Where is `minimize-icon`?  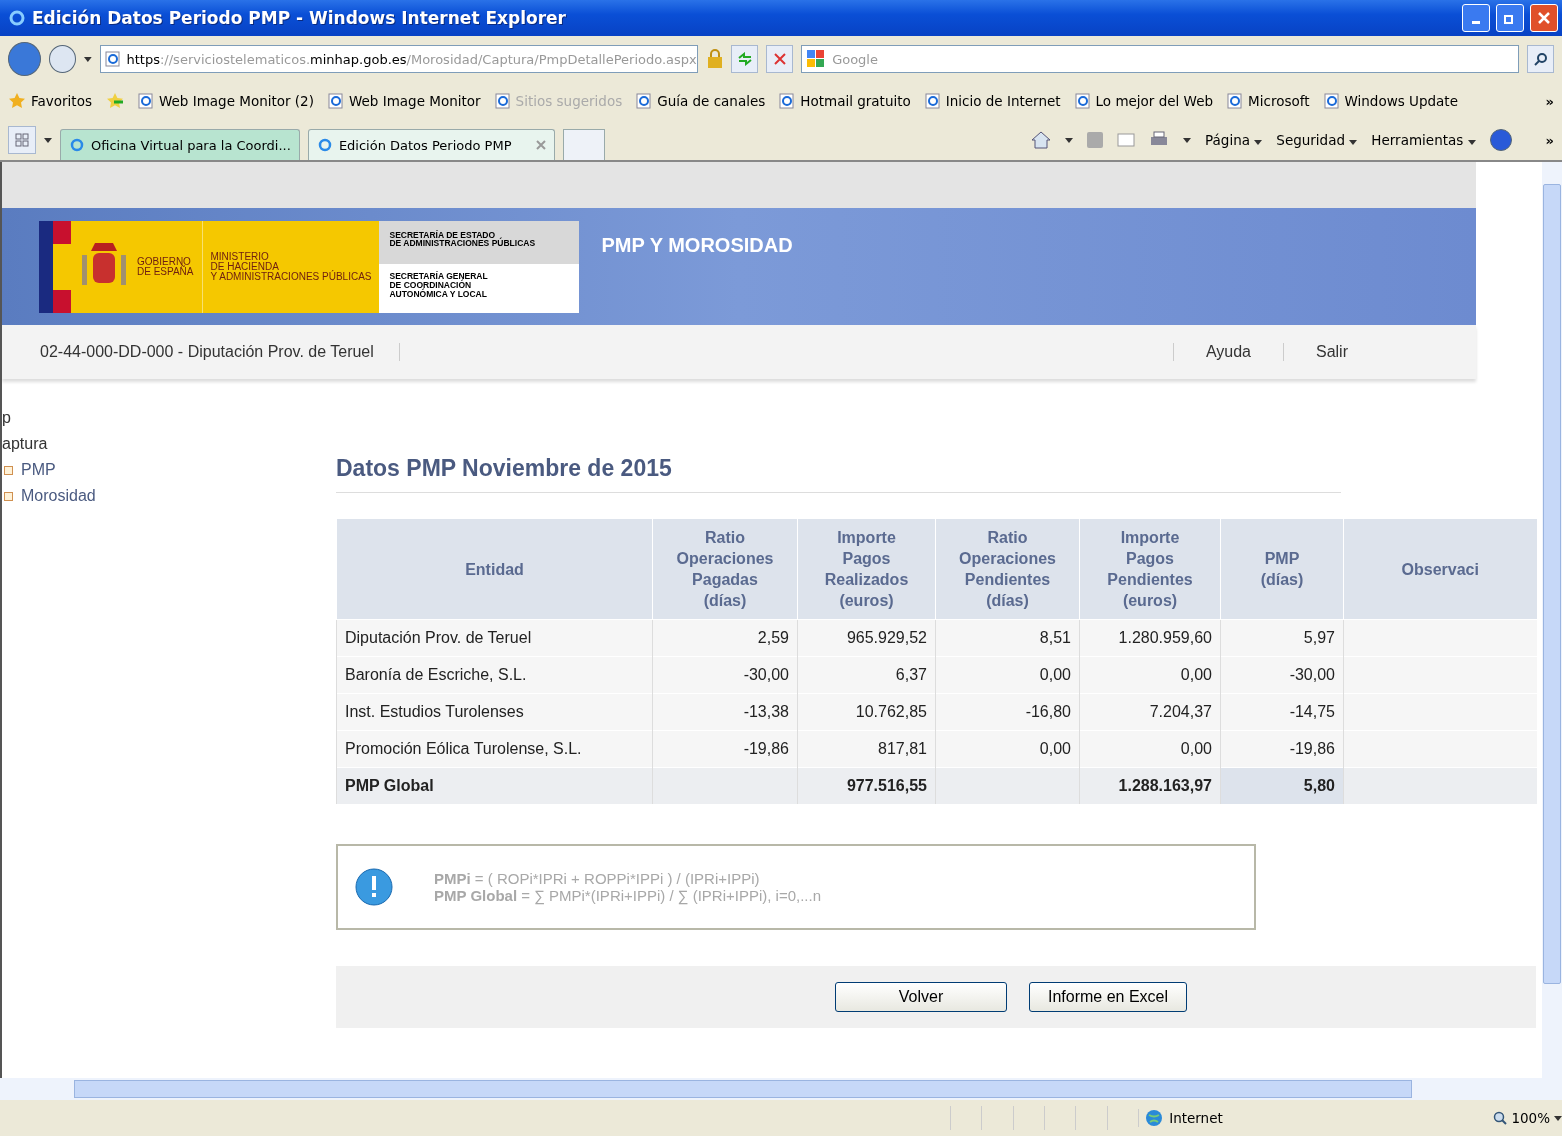
minimize-icon is located at coordinates (1476, 22).